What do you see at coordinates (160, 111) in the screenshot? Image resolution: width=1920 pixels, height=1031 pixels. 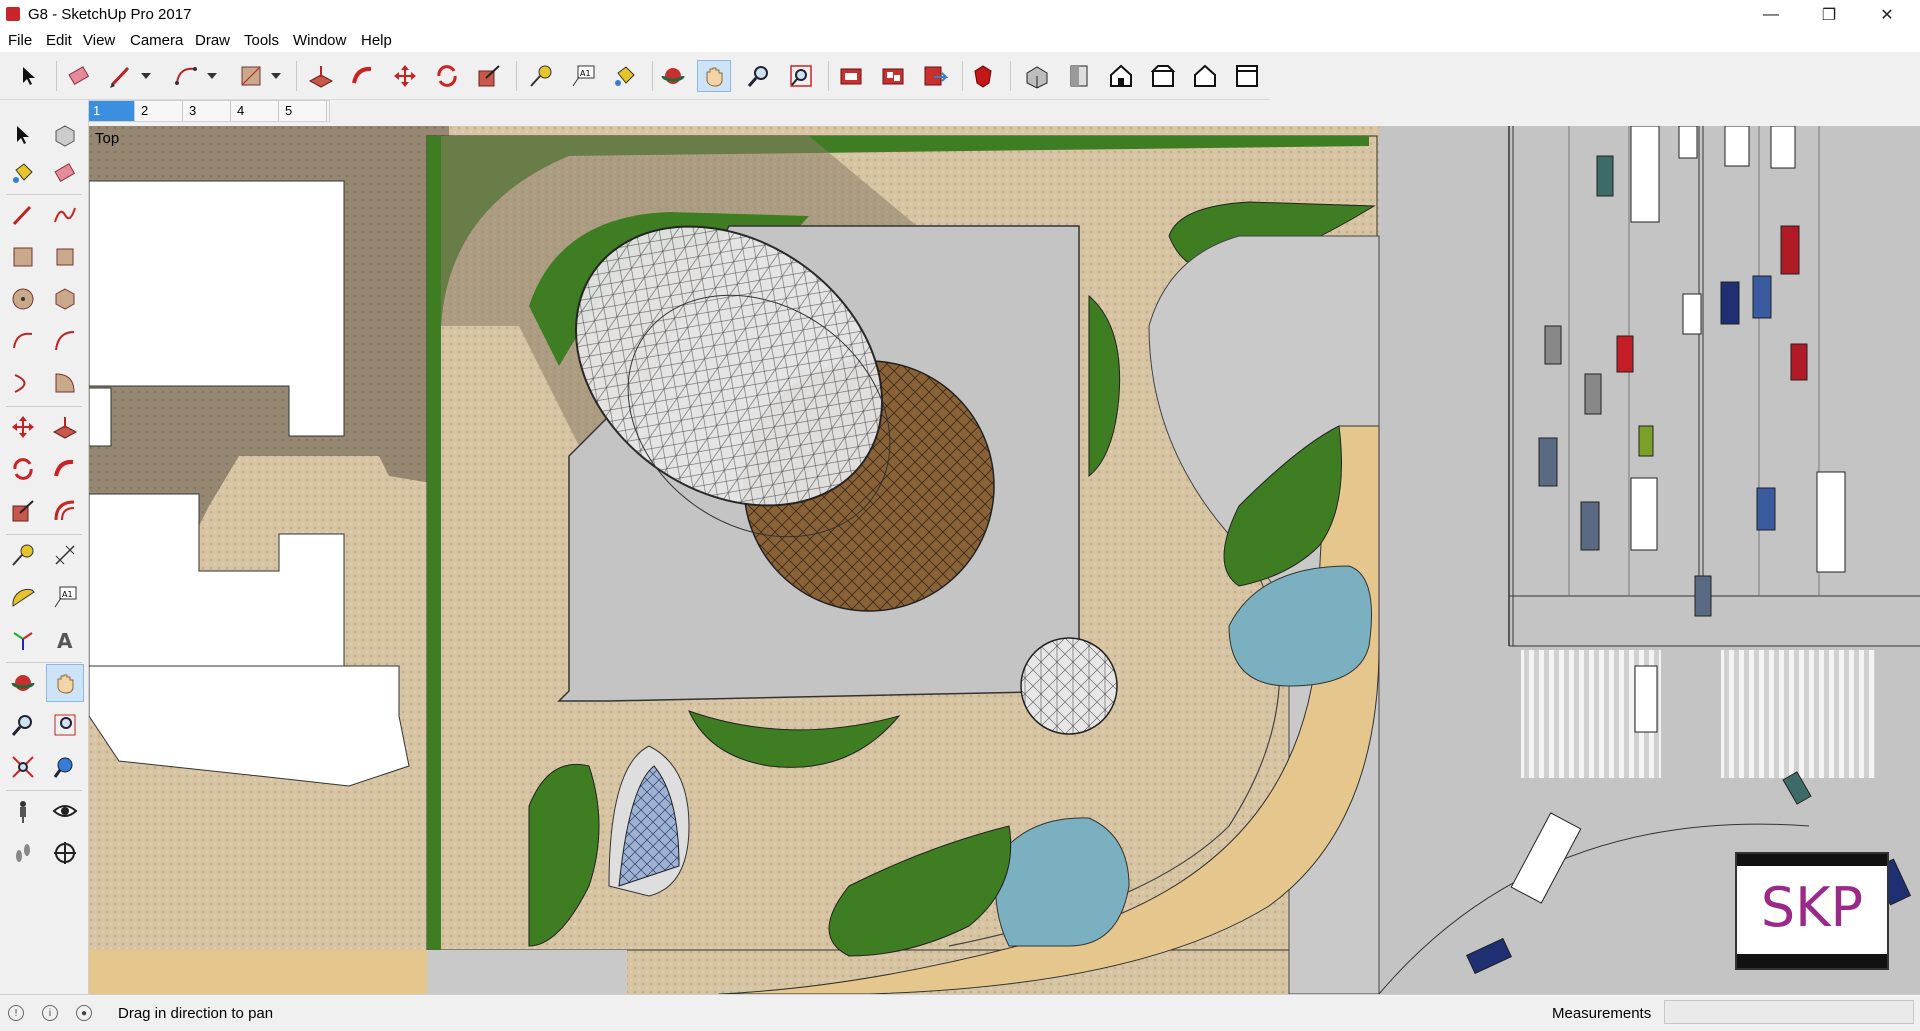 I see `scene-tab-2: 2` at bounding box center [160, 111].